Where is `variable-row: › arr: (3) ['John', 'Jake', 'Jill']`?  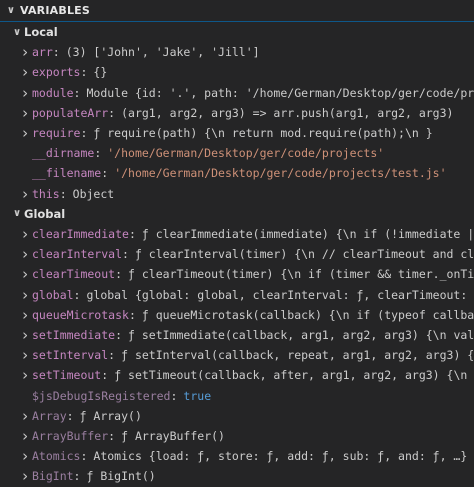 variable-row: › arr: (3) ['John', 'Jake', 'Jill'] is located at coordinates (237, 52).